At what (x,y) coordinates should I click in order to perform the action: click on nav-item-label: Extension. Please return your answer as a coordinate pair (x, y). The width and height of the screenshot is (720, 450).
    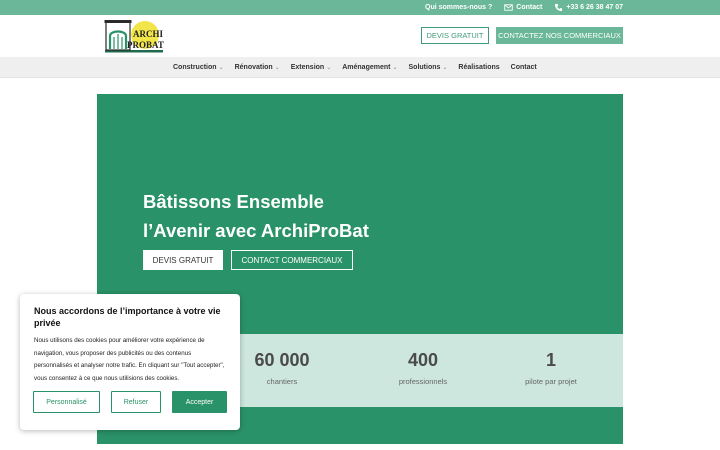
    Looking at the image, I should click on (307, 67).